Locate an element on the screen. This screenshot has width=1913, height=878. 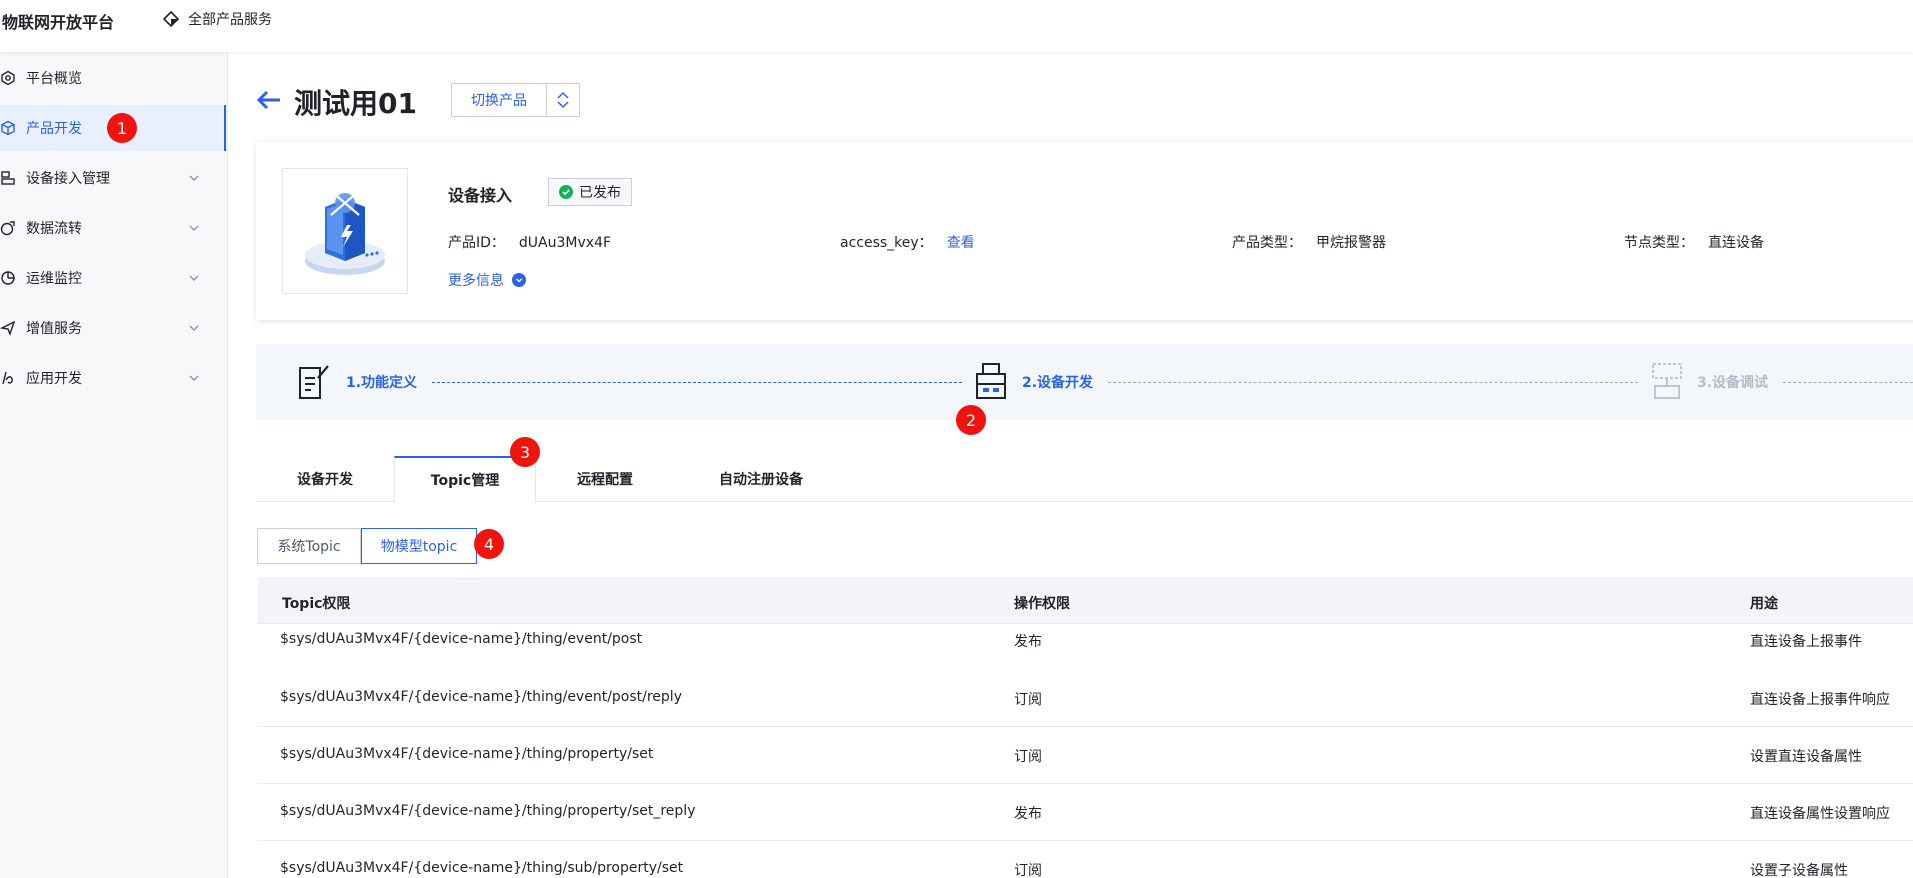
field-access-key: access_key： 查看 is located at coordinates (907, 242).